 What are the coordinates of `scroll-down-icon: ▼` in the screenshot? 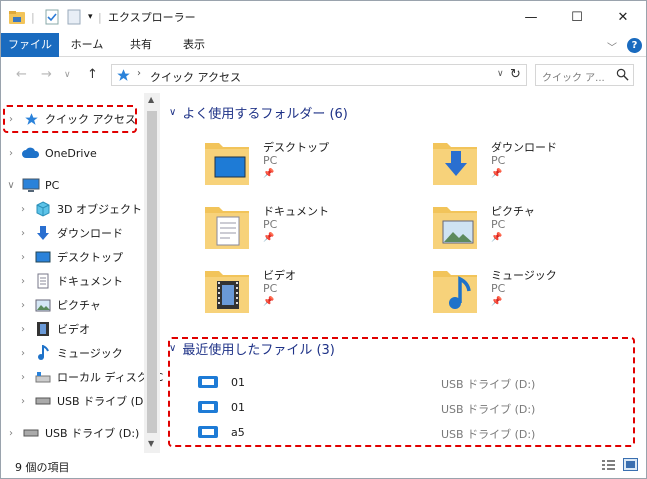 It's located at (151, 443).